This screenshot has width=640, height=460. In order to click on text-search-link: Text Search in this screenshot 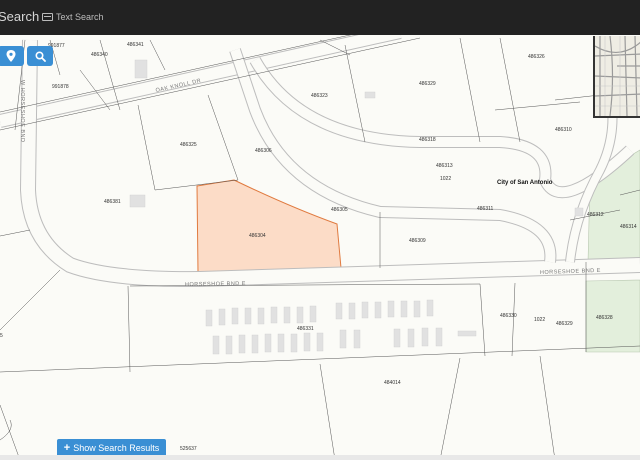, I will do `click(73, 17)`.